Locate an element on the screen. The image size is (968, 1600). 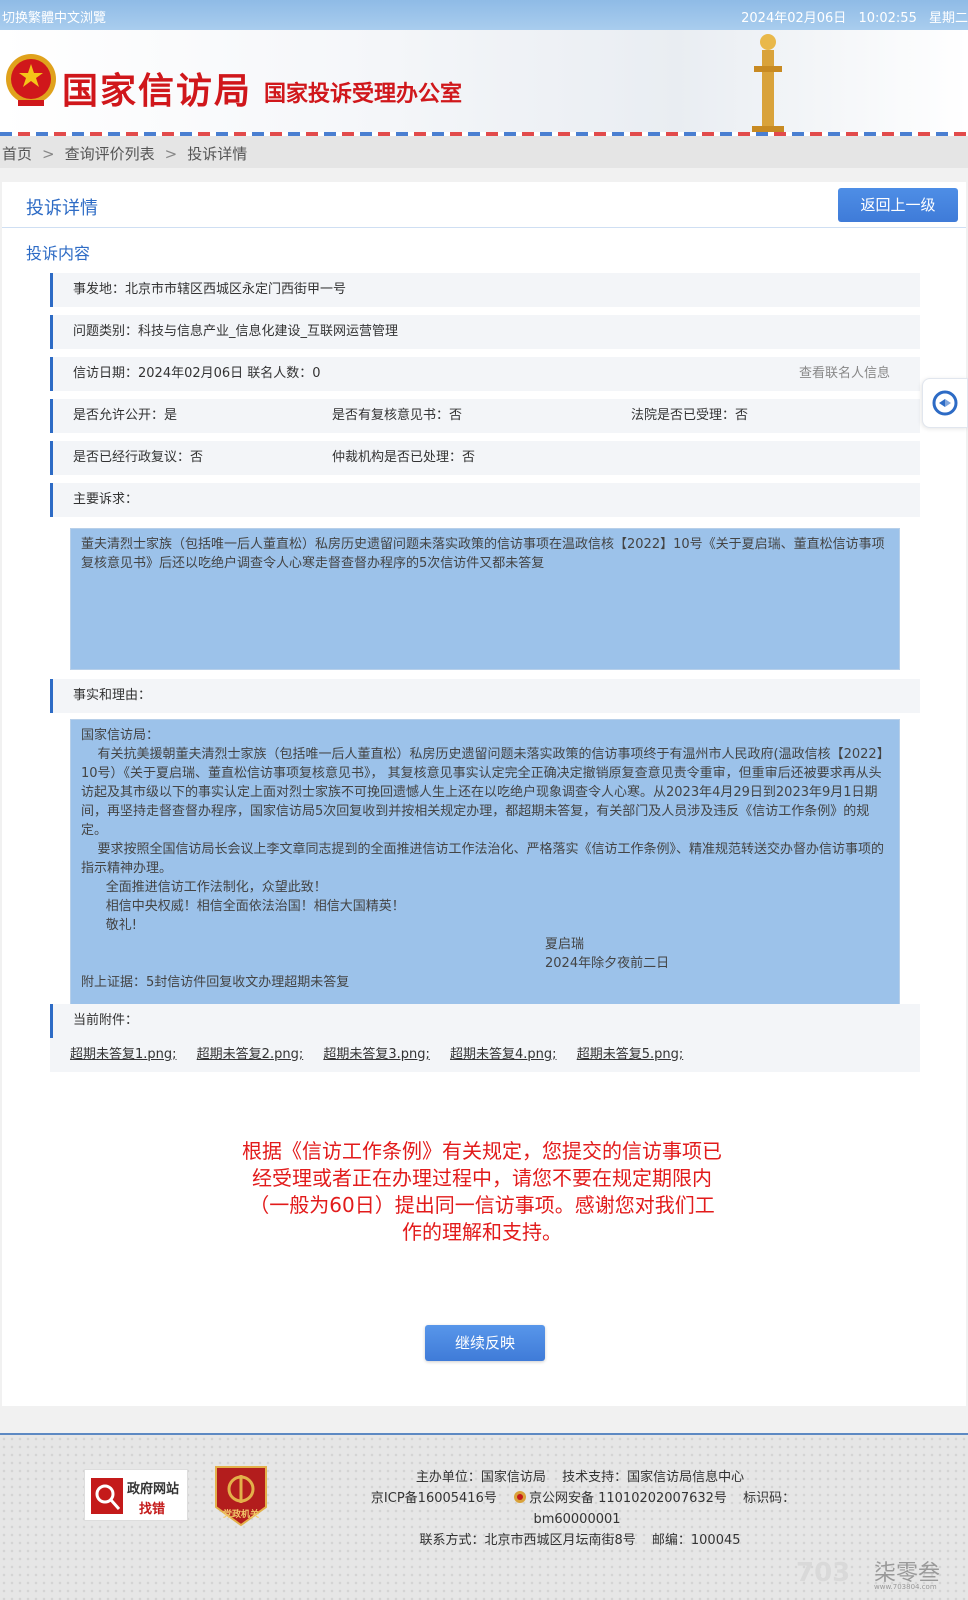
site-title: 国家信访局 is located at coordinates (157, 91).